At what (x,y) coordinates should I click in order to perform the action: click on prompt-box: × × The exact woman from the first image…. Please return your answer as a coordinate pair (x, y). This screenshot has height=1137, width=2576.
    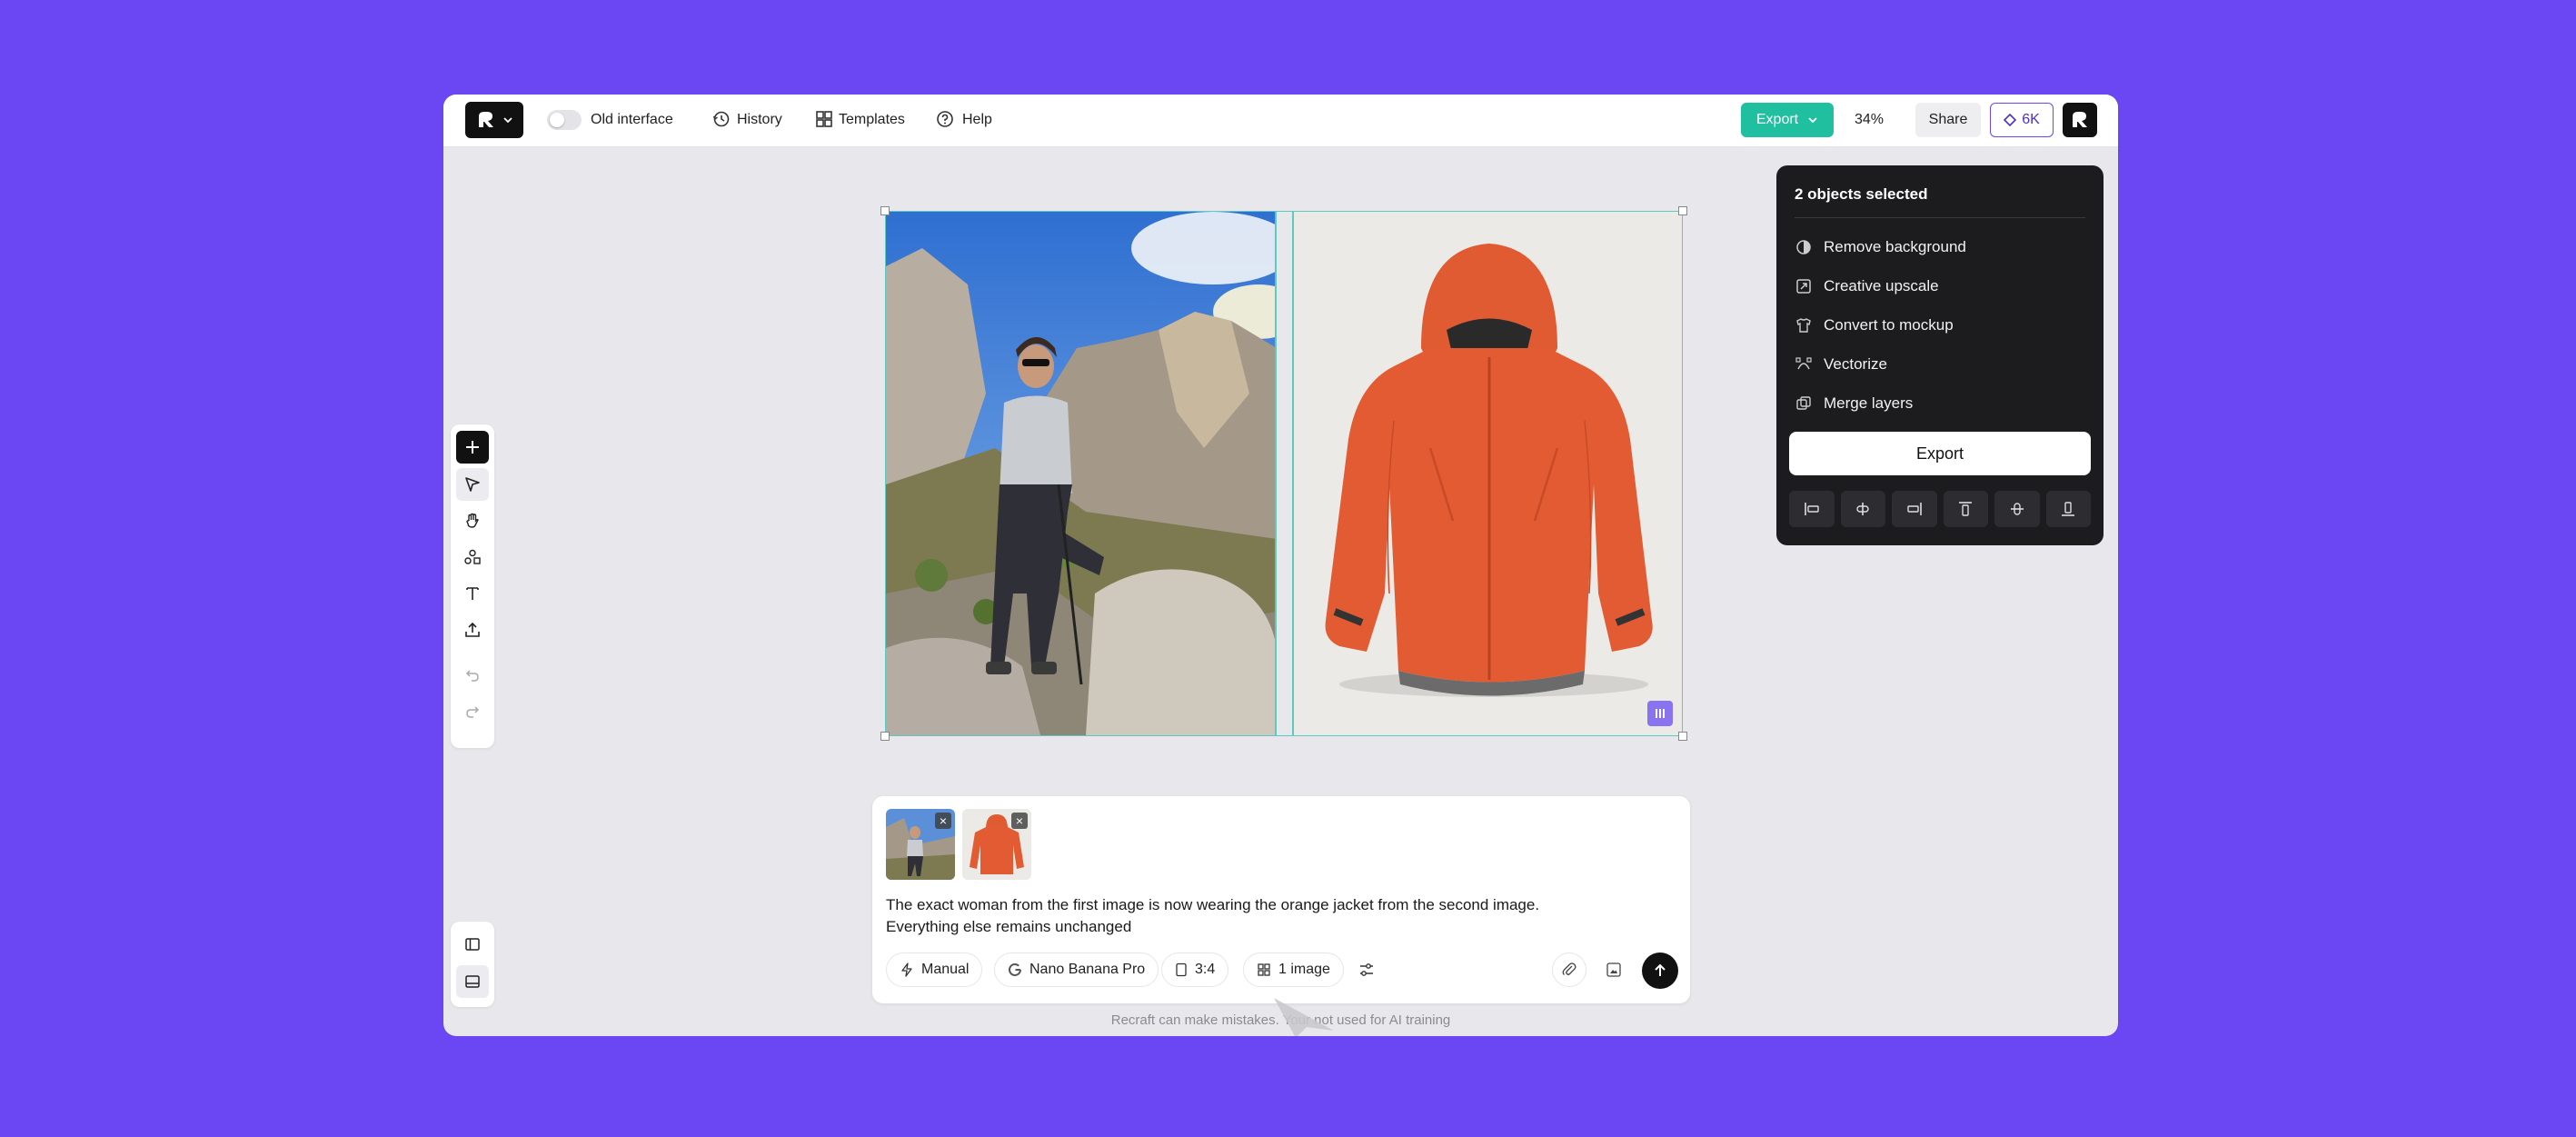
    Looking at the image, I should click on (1281, 900).